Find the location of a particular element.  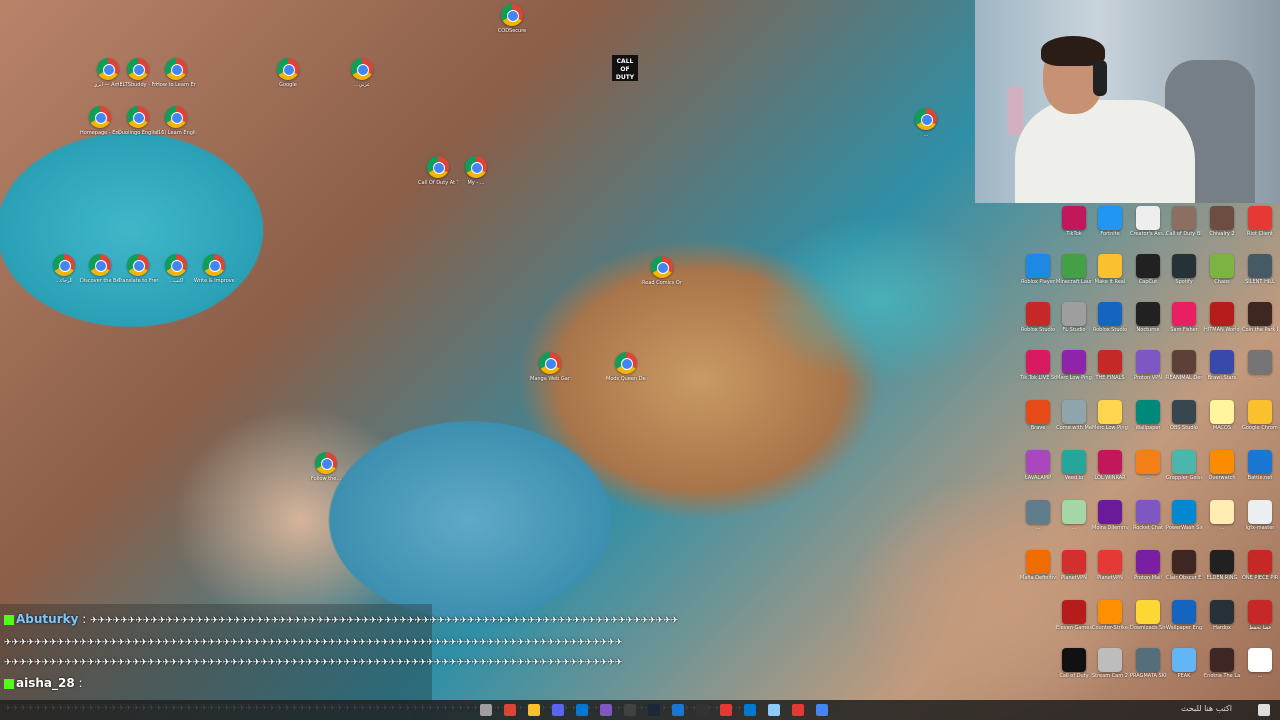

desktop-app-shortcut: MACOS is located at coordinates (1222, 415).